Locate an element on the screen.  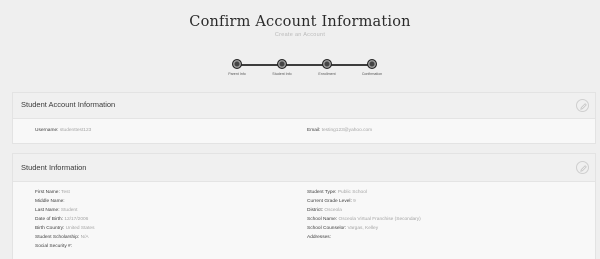
field-label: Addresses: is located at coordinates (319, 237).